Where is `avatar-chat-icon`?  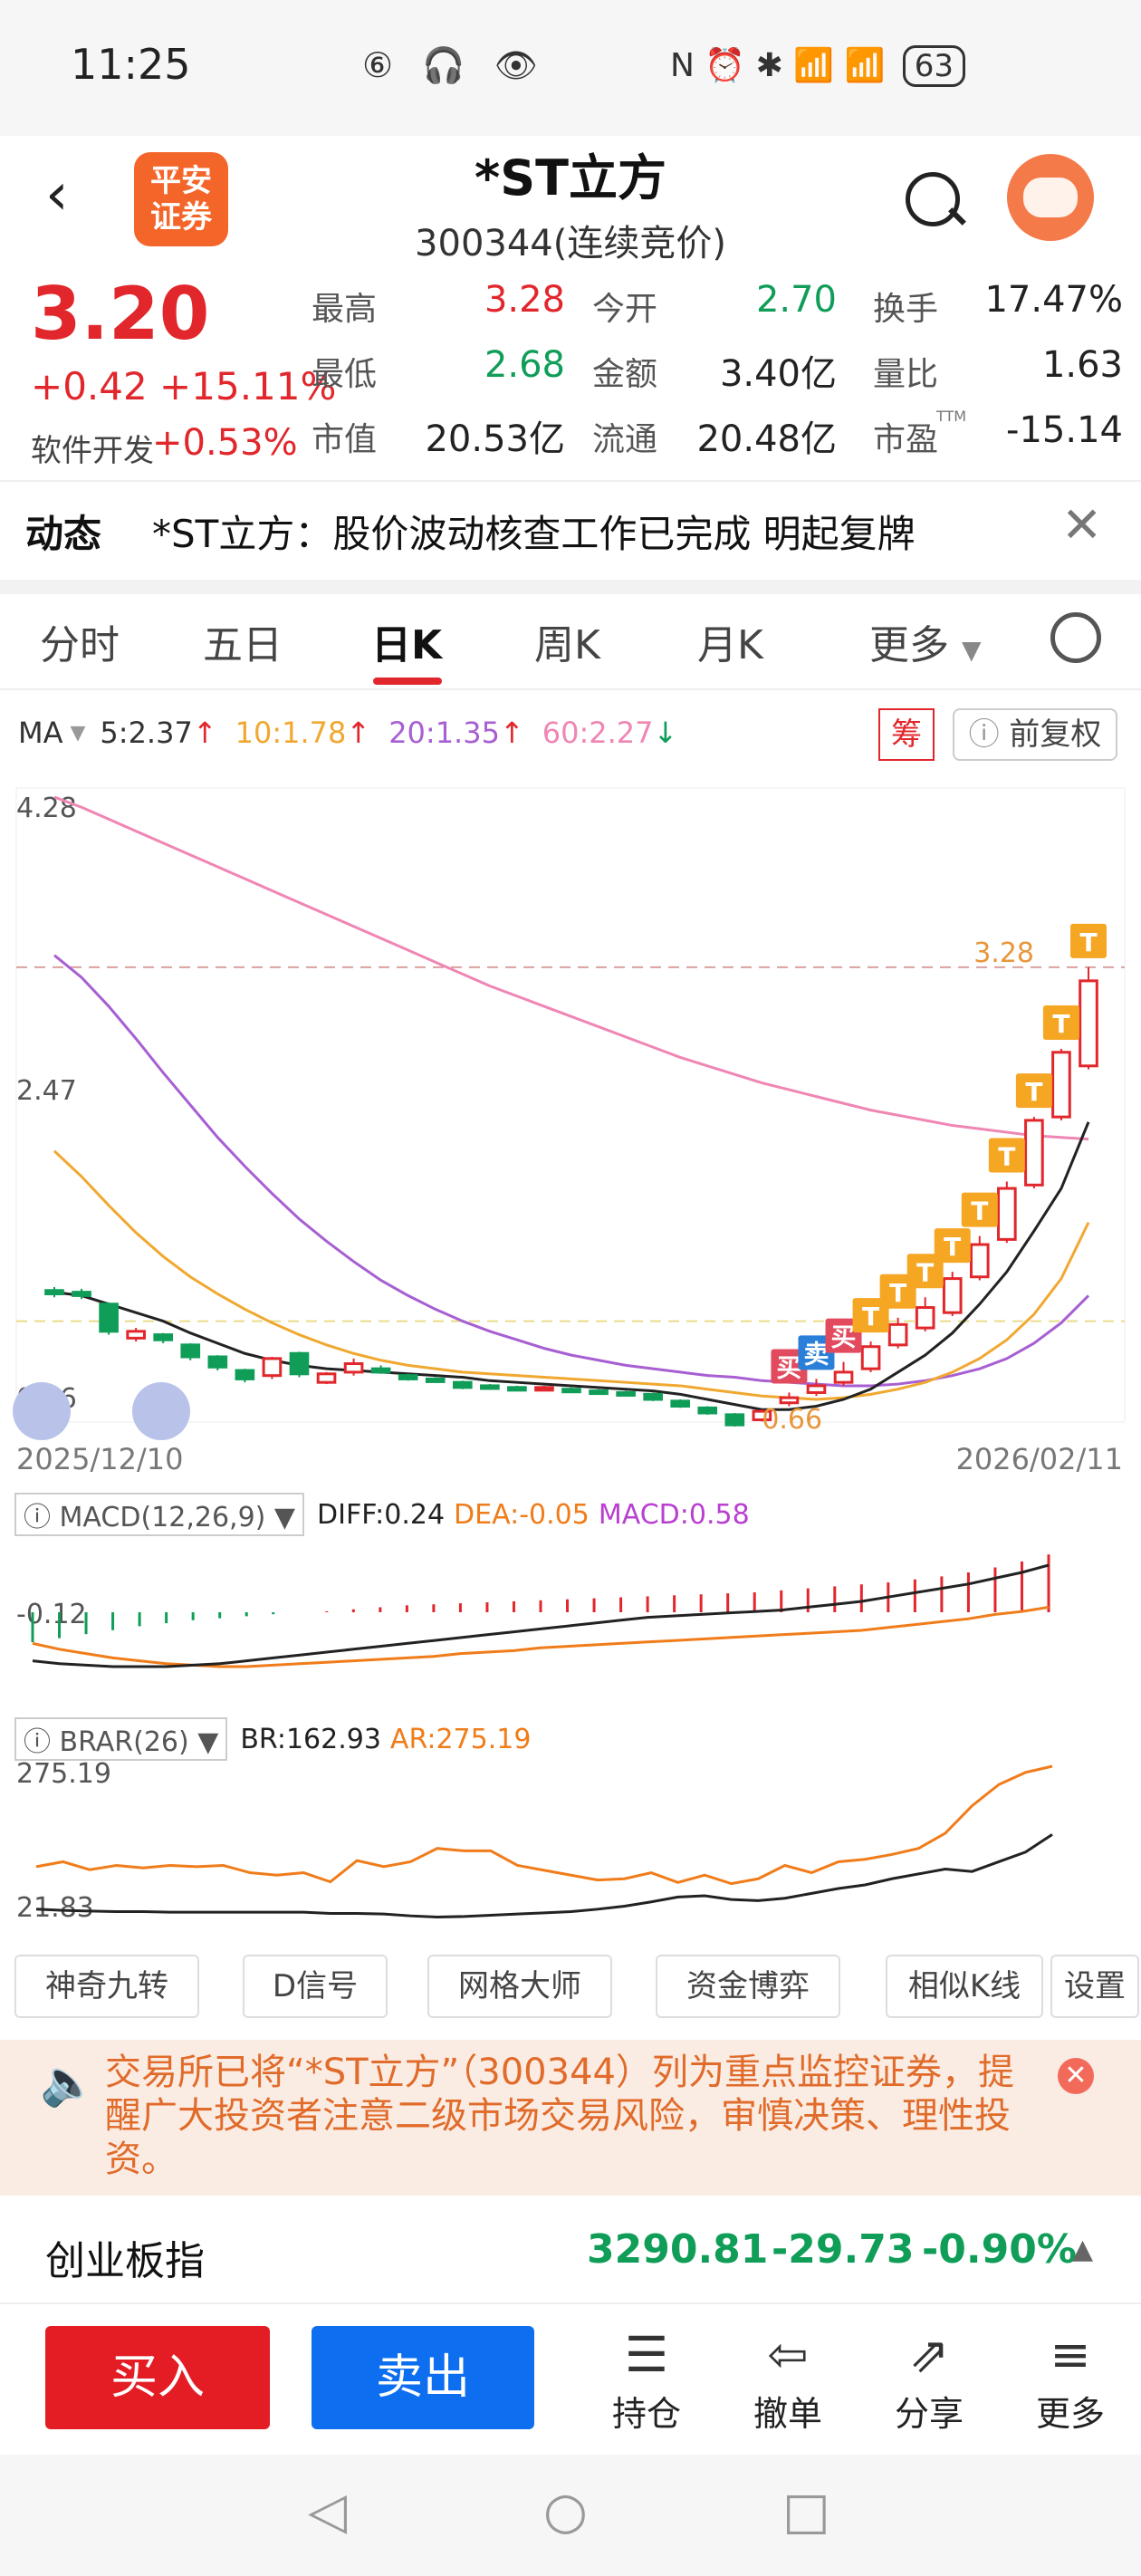 avatar-chat-icon is located at coordinates (1051, 197).